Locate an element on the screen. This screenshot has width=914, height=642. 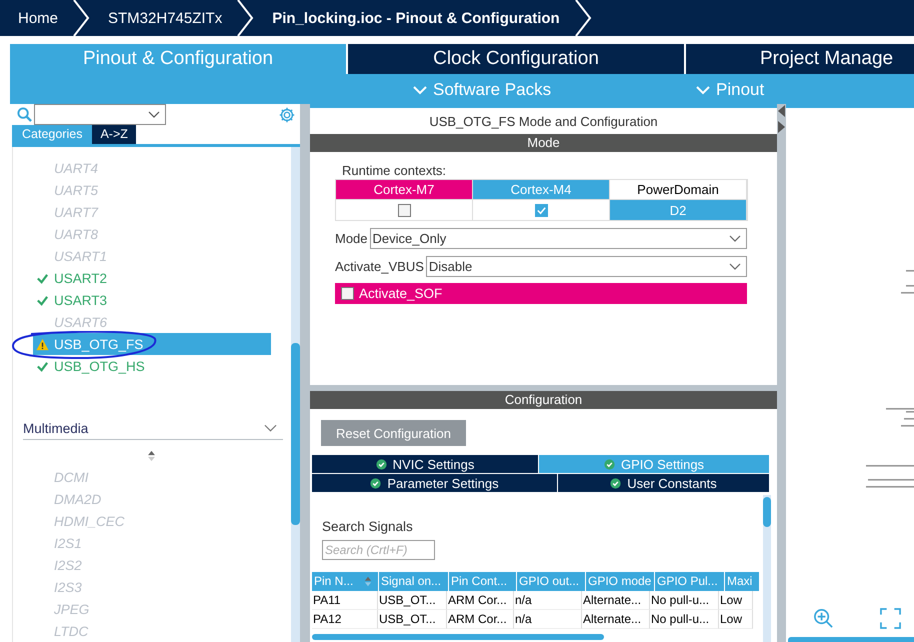
search-combo-field is located at coordinates (100, 114).